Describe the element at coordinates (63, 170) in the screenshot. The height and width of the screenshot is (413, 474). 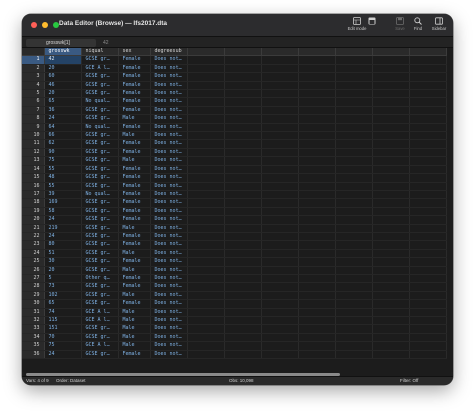
I see `data-cell: 55` at that location.